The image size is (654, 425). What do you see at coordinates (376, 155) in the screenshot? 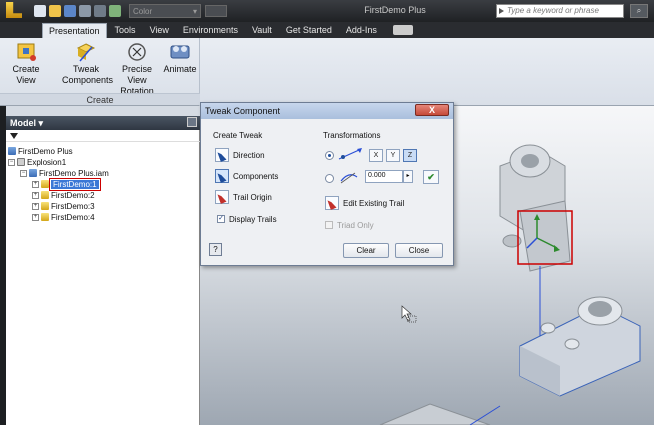
I see `axis-x-button: X` at bounding box center [376, 155].